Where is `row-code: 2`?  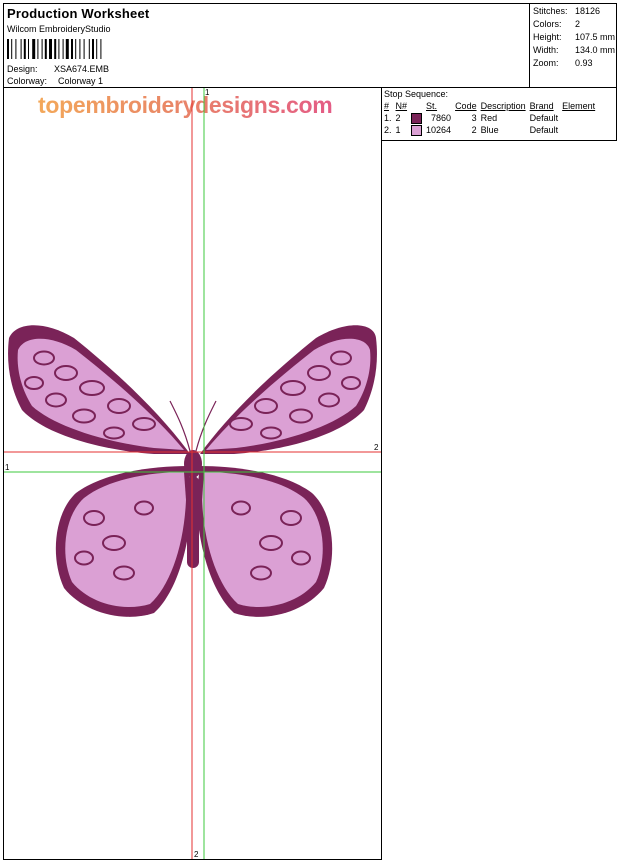 row-code: 2 is located at coordinates (474, 130).